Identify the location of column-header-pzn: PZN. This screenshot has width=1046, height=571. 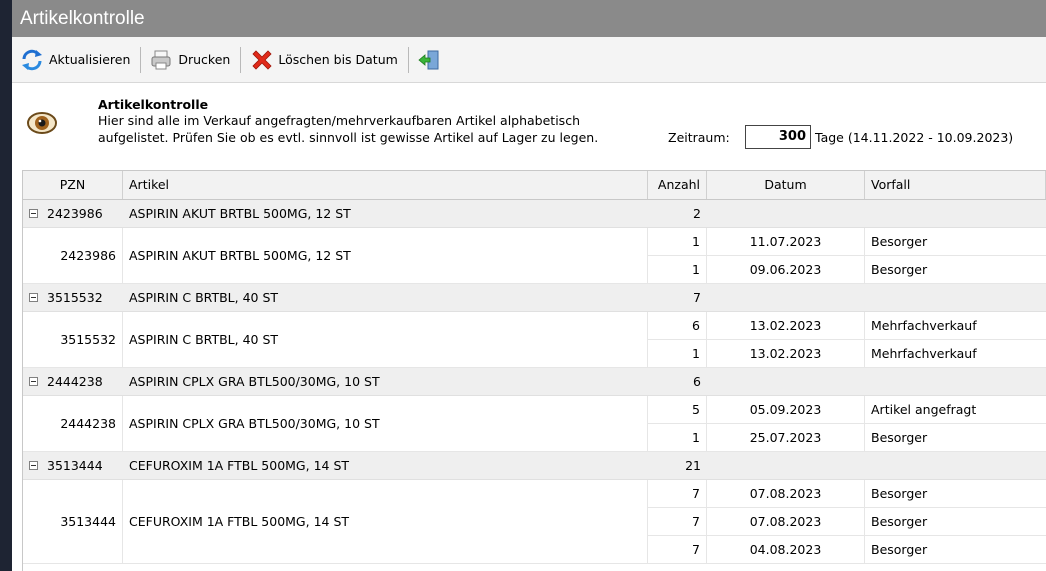
(73, 185).